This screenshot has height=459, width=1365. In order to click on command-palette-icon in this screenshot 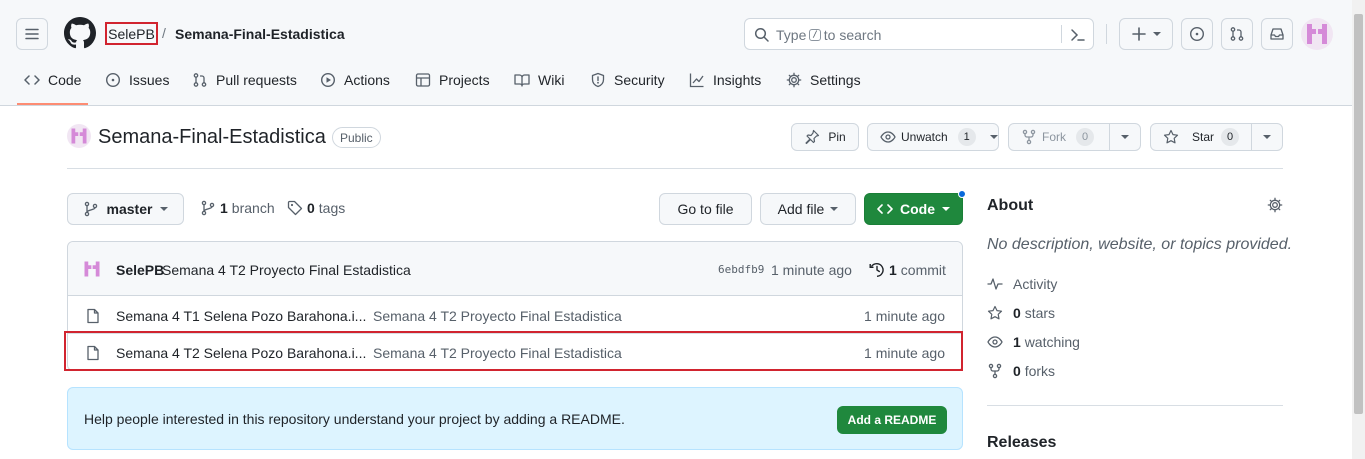, I will do `click(1078, 35)`.